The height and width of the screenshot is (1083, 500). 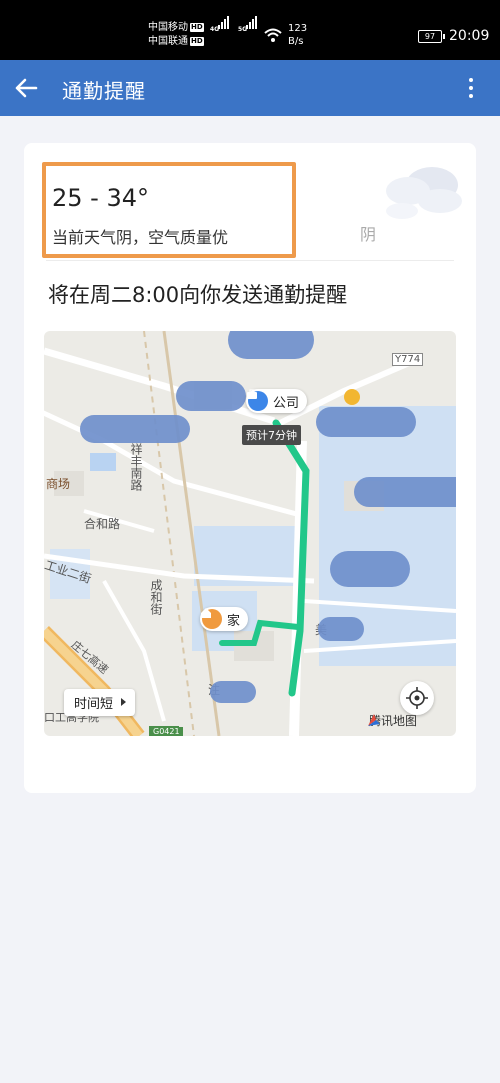 I want to click on battery-icon: 97, so click(x=431, y=36).